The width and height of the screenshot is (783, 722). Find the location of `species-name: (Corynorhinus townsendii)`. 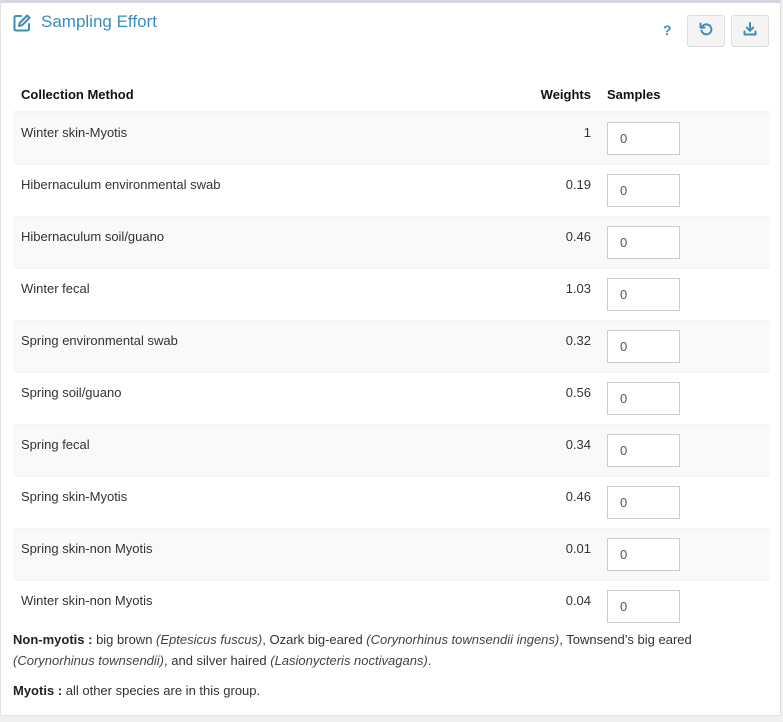

species-name: (Corynorhinus townsendii) is located at coordinates (89, 660).